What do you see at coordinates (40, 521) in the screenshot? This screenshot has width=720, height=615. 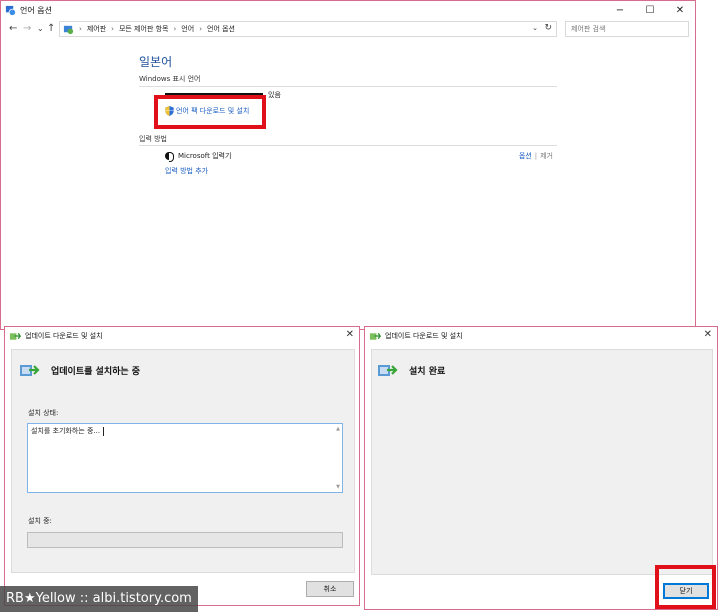 I see `installing-label: 설치 중:` at bounding box center [40, 521].